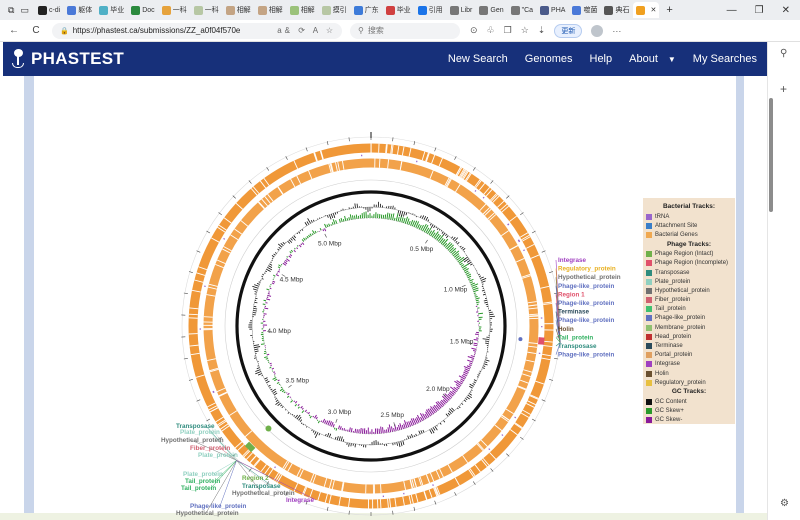  I want to click on region-1-label: Tail_protein, so click(575, 337).